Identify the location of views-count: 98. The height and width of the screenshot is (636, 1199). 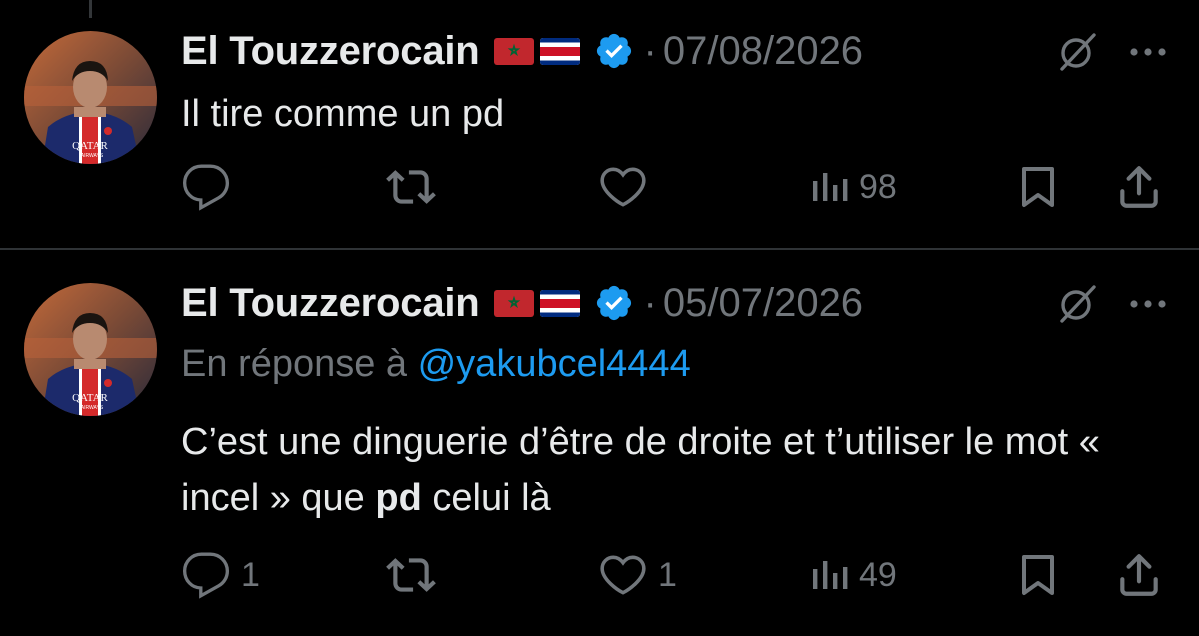
(878, 186).